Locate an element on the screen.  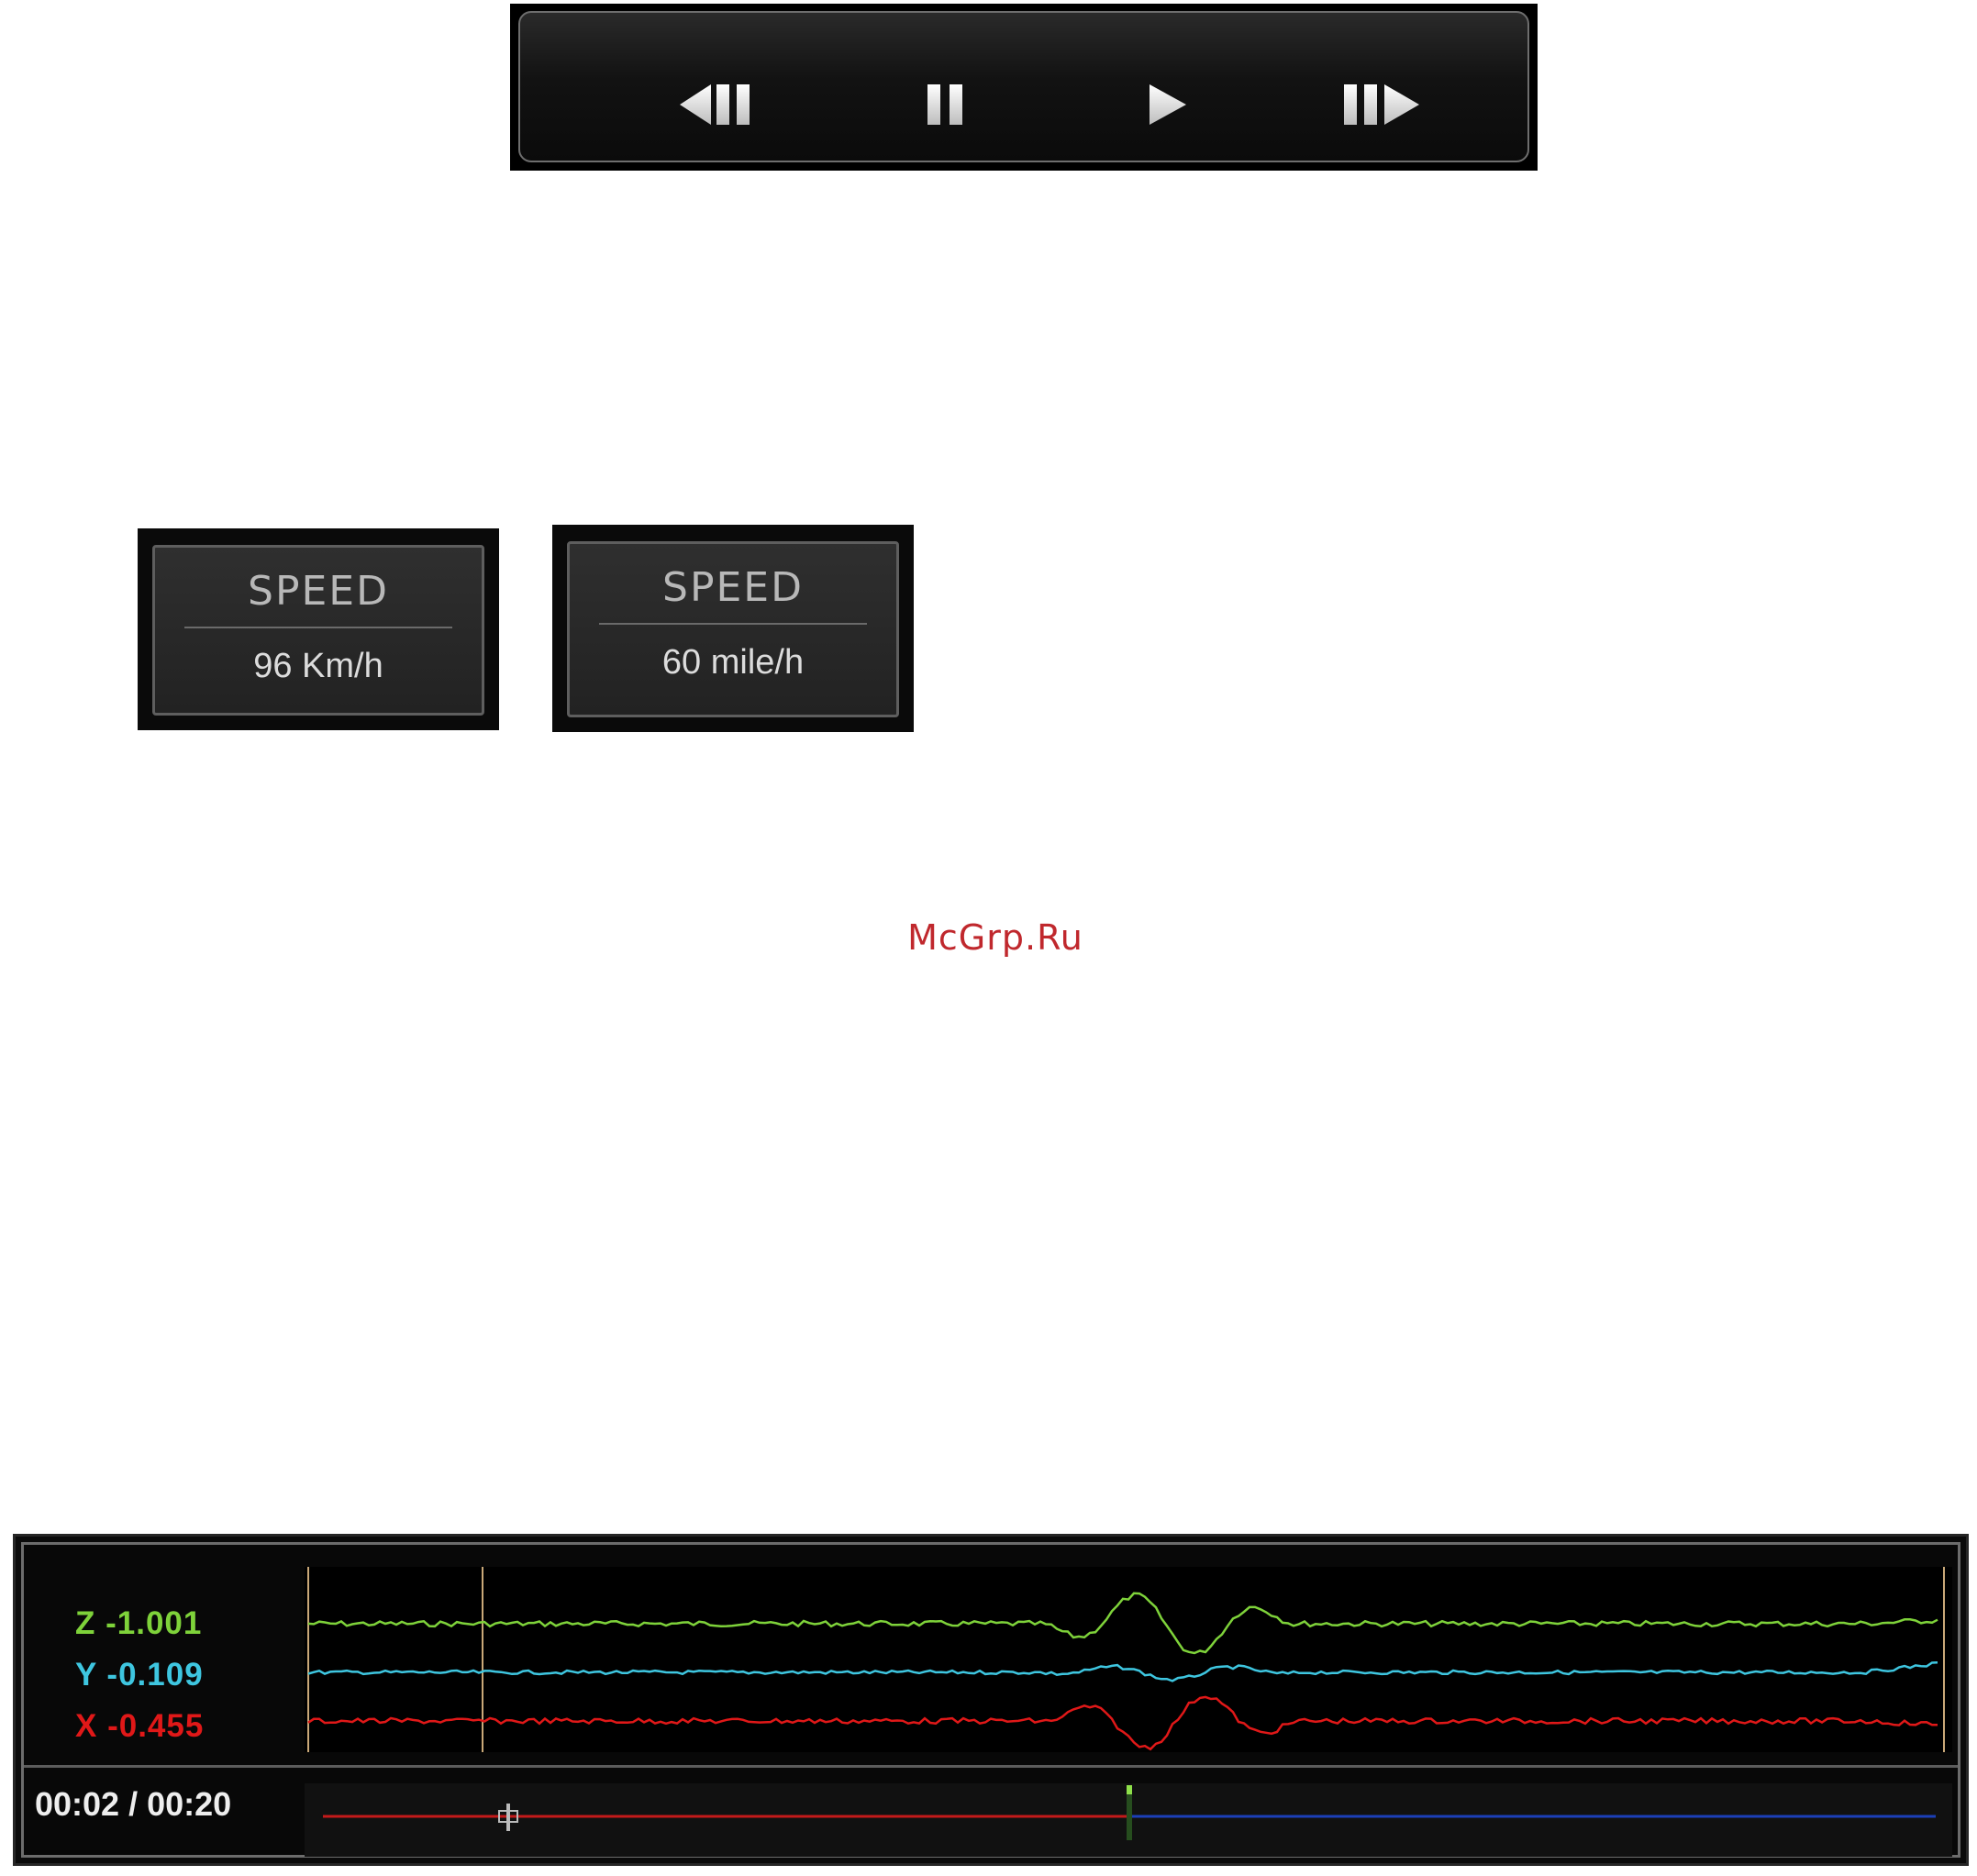
y-axis-line is located at coordinates (1122, 1671).